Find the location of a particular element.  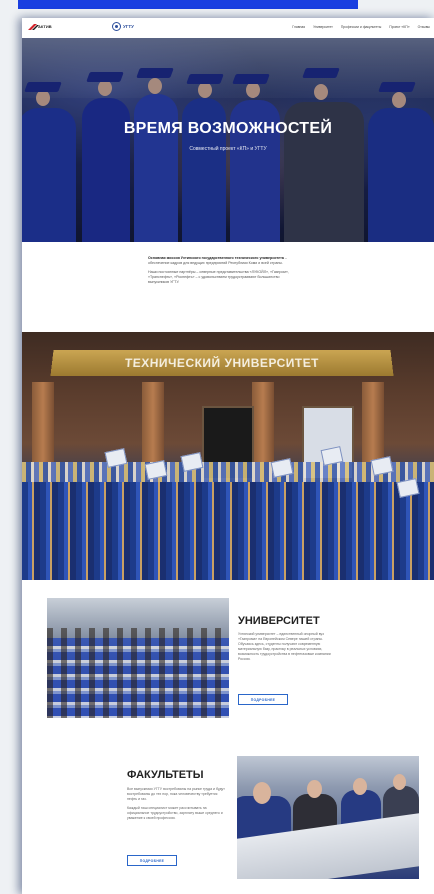

university-section-title: УНИВЕРСИТЕТ is located at coordinates (279, 621).